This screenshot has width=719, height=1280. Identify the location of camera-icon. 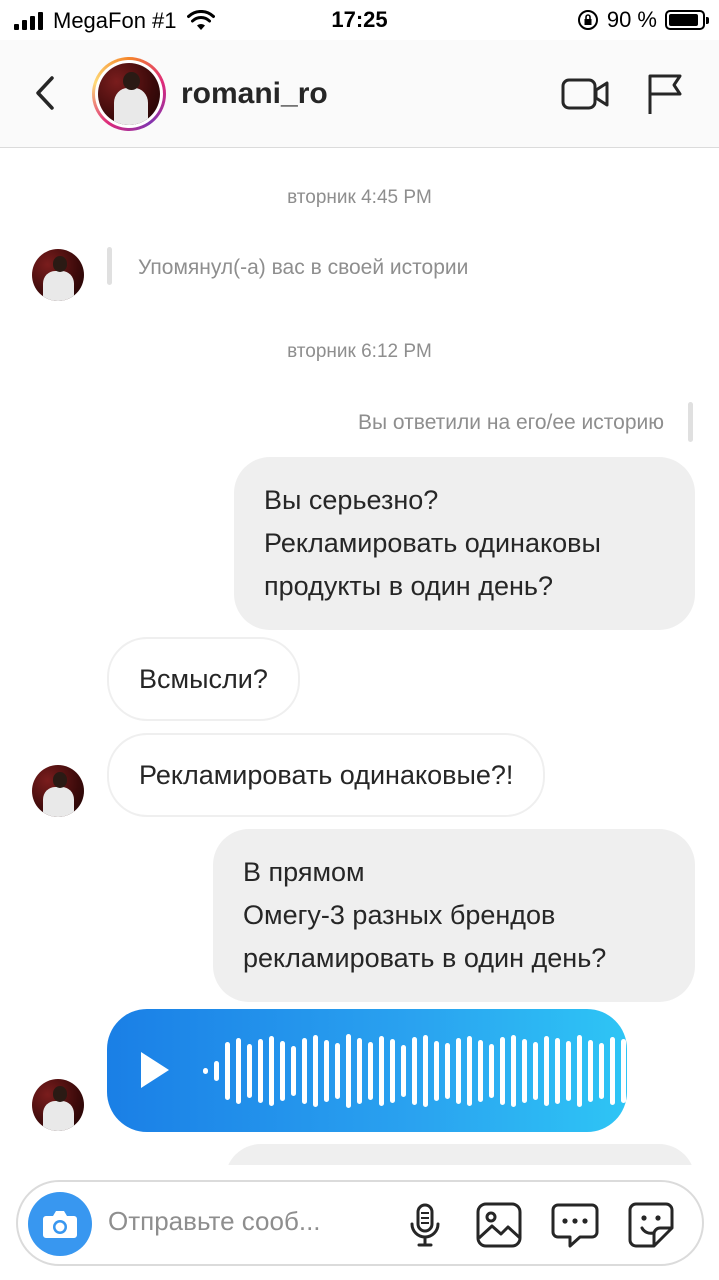
(60, 1224).